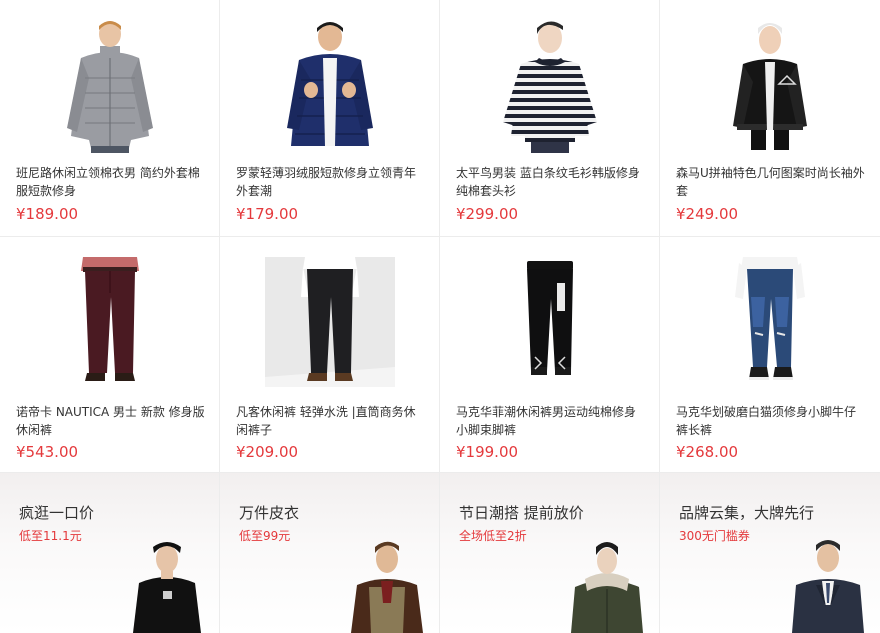 Image resolution: width=880 pixels, height=633 pixels. I want to click on product-price: ¥543.00, so click(47, 452).